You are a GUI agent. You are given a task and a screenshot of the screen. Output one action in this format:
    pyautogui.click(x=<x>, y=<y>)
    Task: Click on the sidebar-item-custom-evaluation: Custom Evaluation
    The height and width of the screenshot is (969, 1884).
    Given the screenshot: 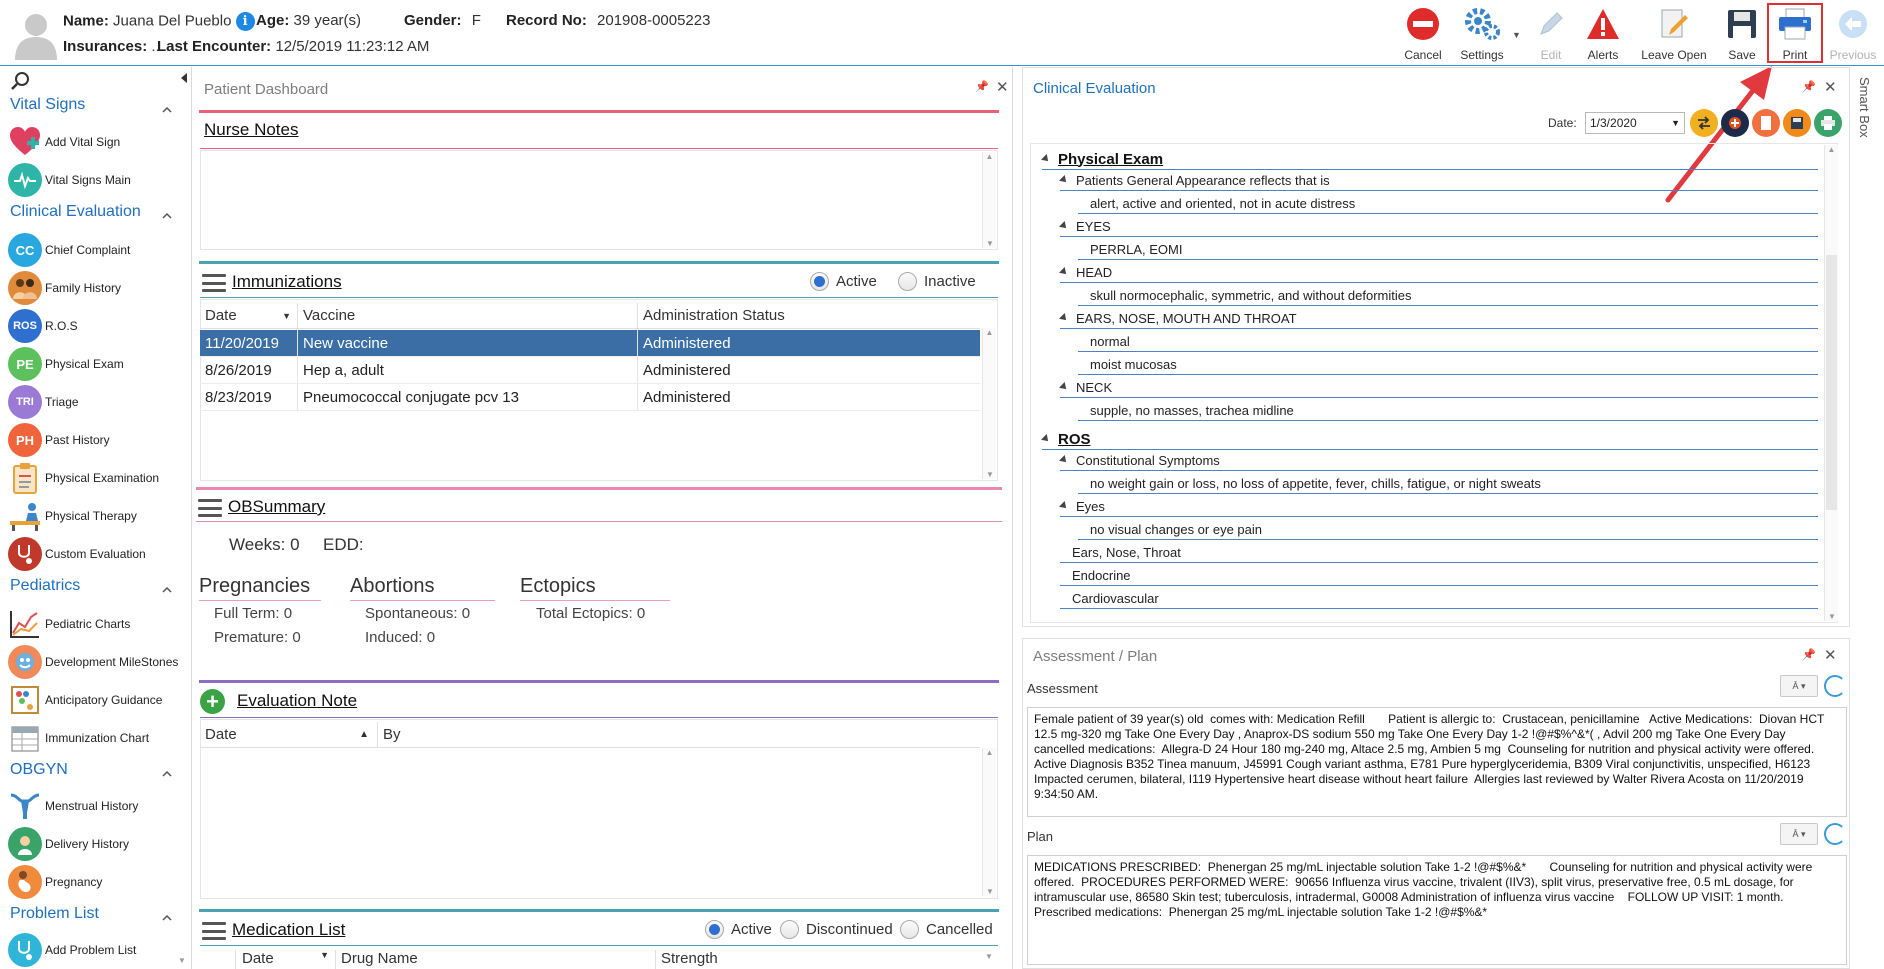 What is the action you would take?
    pyautogui.click(x=77, y=554)
    